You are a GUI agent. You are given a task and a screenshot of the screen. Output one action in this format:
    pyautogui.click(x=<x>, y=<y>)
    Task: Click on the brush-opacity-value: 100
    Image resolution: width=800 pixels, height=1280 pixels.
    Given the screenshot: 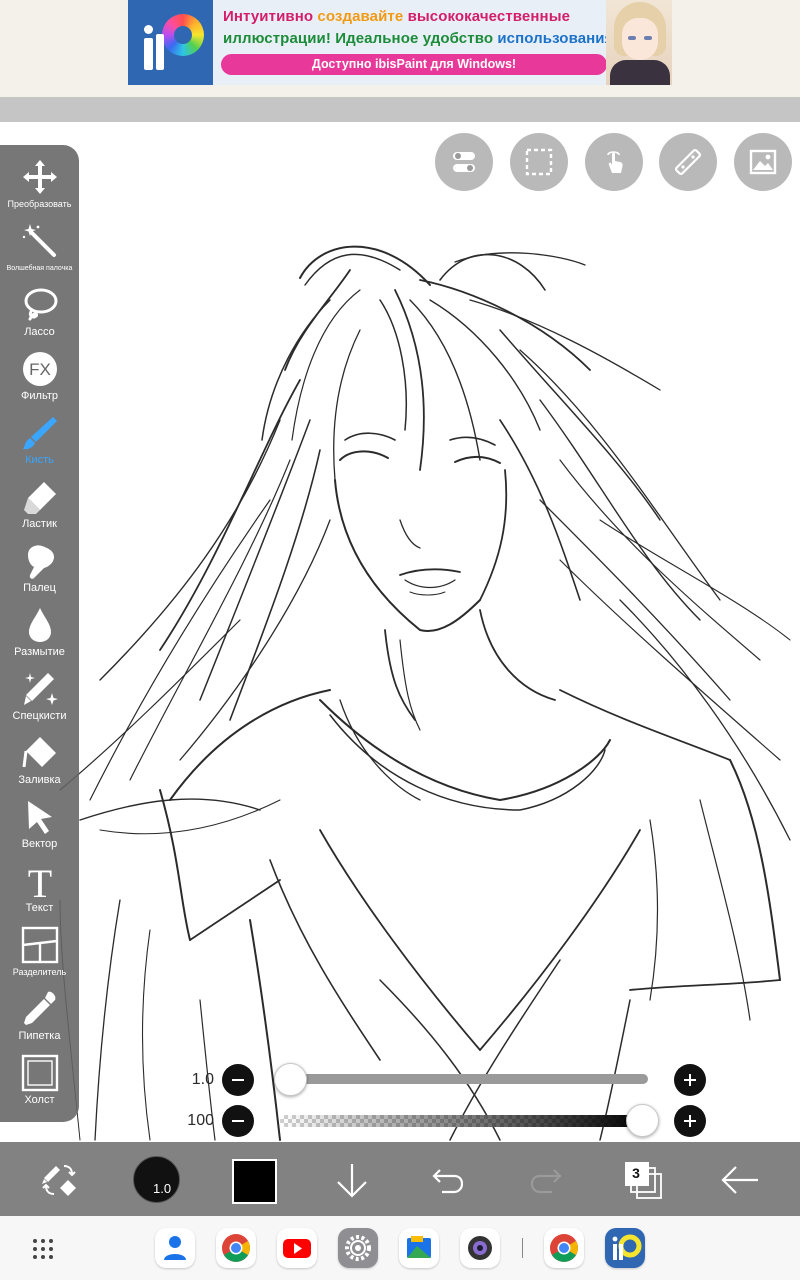 What is the action you would take?
    pyautogui.click(x=200, y=1120)
    